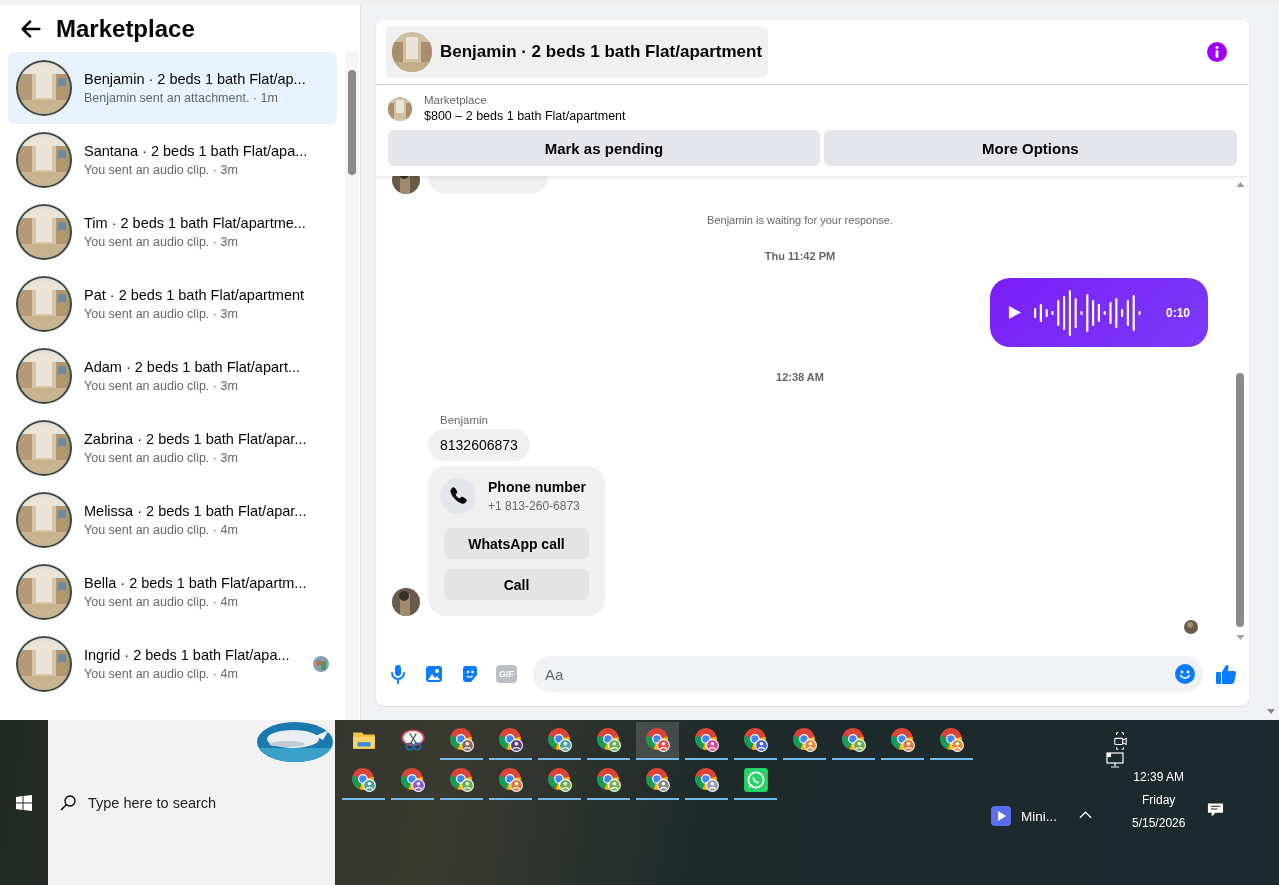 Image resolution: width=1279 pixels, height=885 pixels. Describe the element at coordinates (172, 304) in the screenshot. I see `conversation-item: Pat · 2 beds 1 bath Flat/apartment You sent an audio clip. · 3m` at that location.